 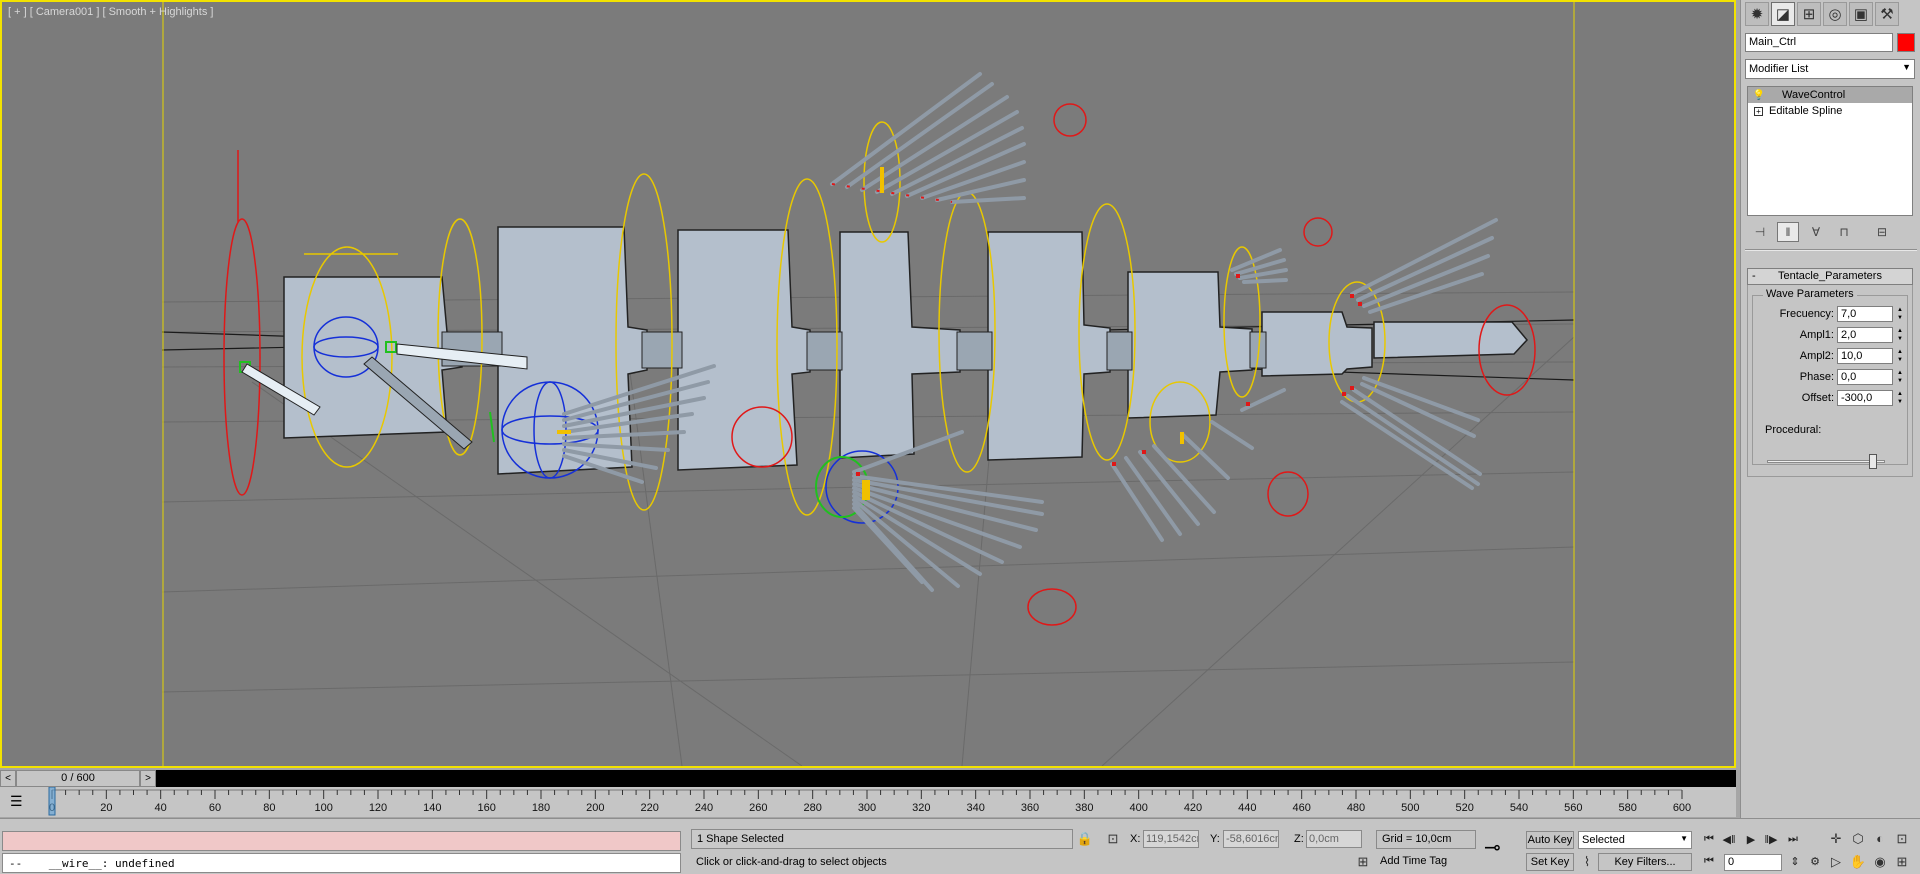 What do you see at coordinates (1844, 232) in the screenshot?
I see `remove-modifier-button: ⊓` at bounding box center [1844, 232].